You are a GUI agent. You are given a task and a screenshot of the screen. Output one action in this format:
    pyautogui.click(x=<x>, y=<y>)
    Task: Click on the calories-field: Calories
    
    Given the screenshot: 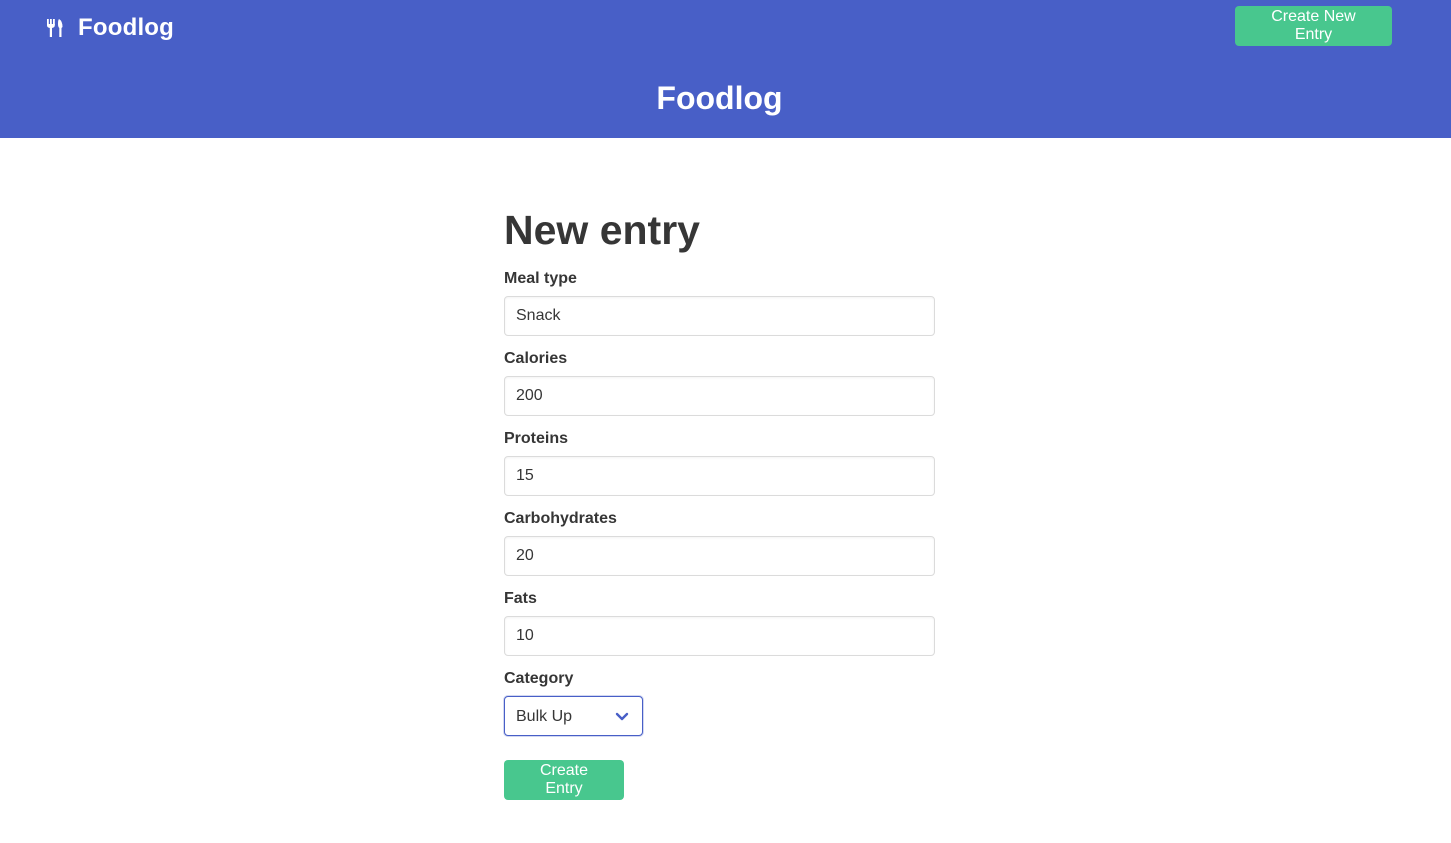 What is the action you would take?
    pyautogui.click(x=719, y=382)
    